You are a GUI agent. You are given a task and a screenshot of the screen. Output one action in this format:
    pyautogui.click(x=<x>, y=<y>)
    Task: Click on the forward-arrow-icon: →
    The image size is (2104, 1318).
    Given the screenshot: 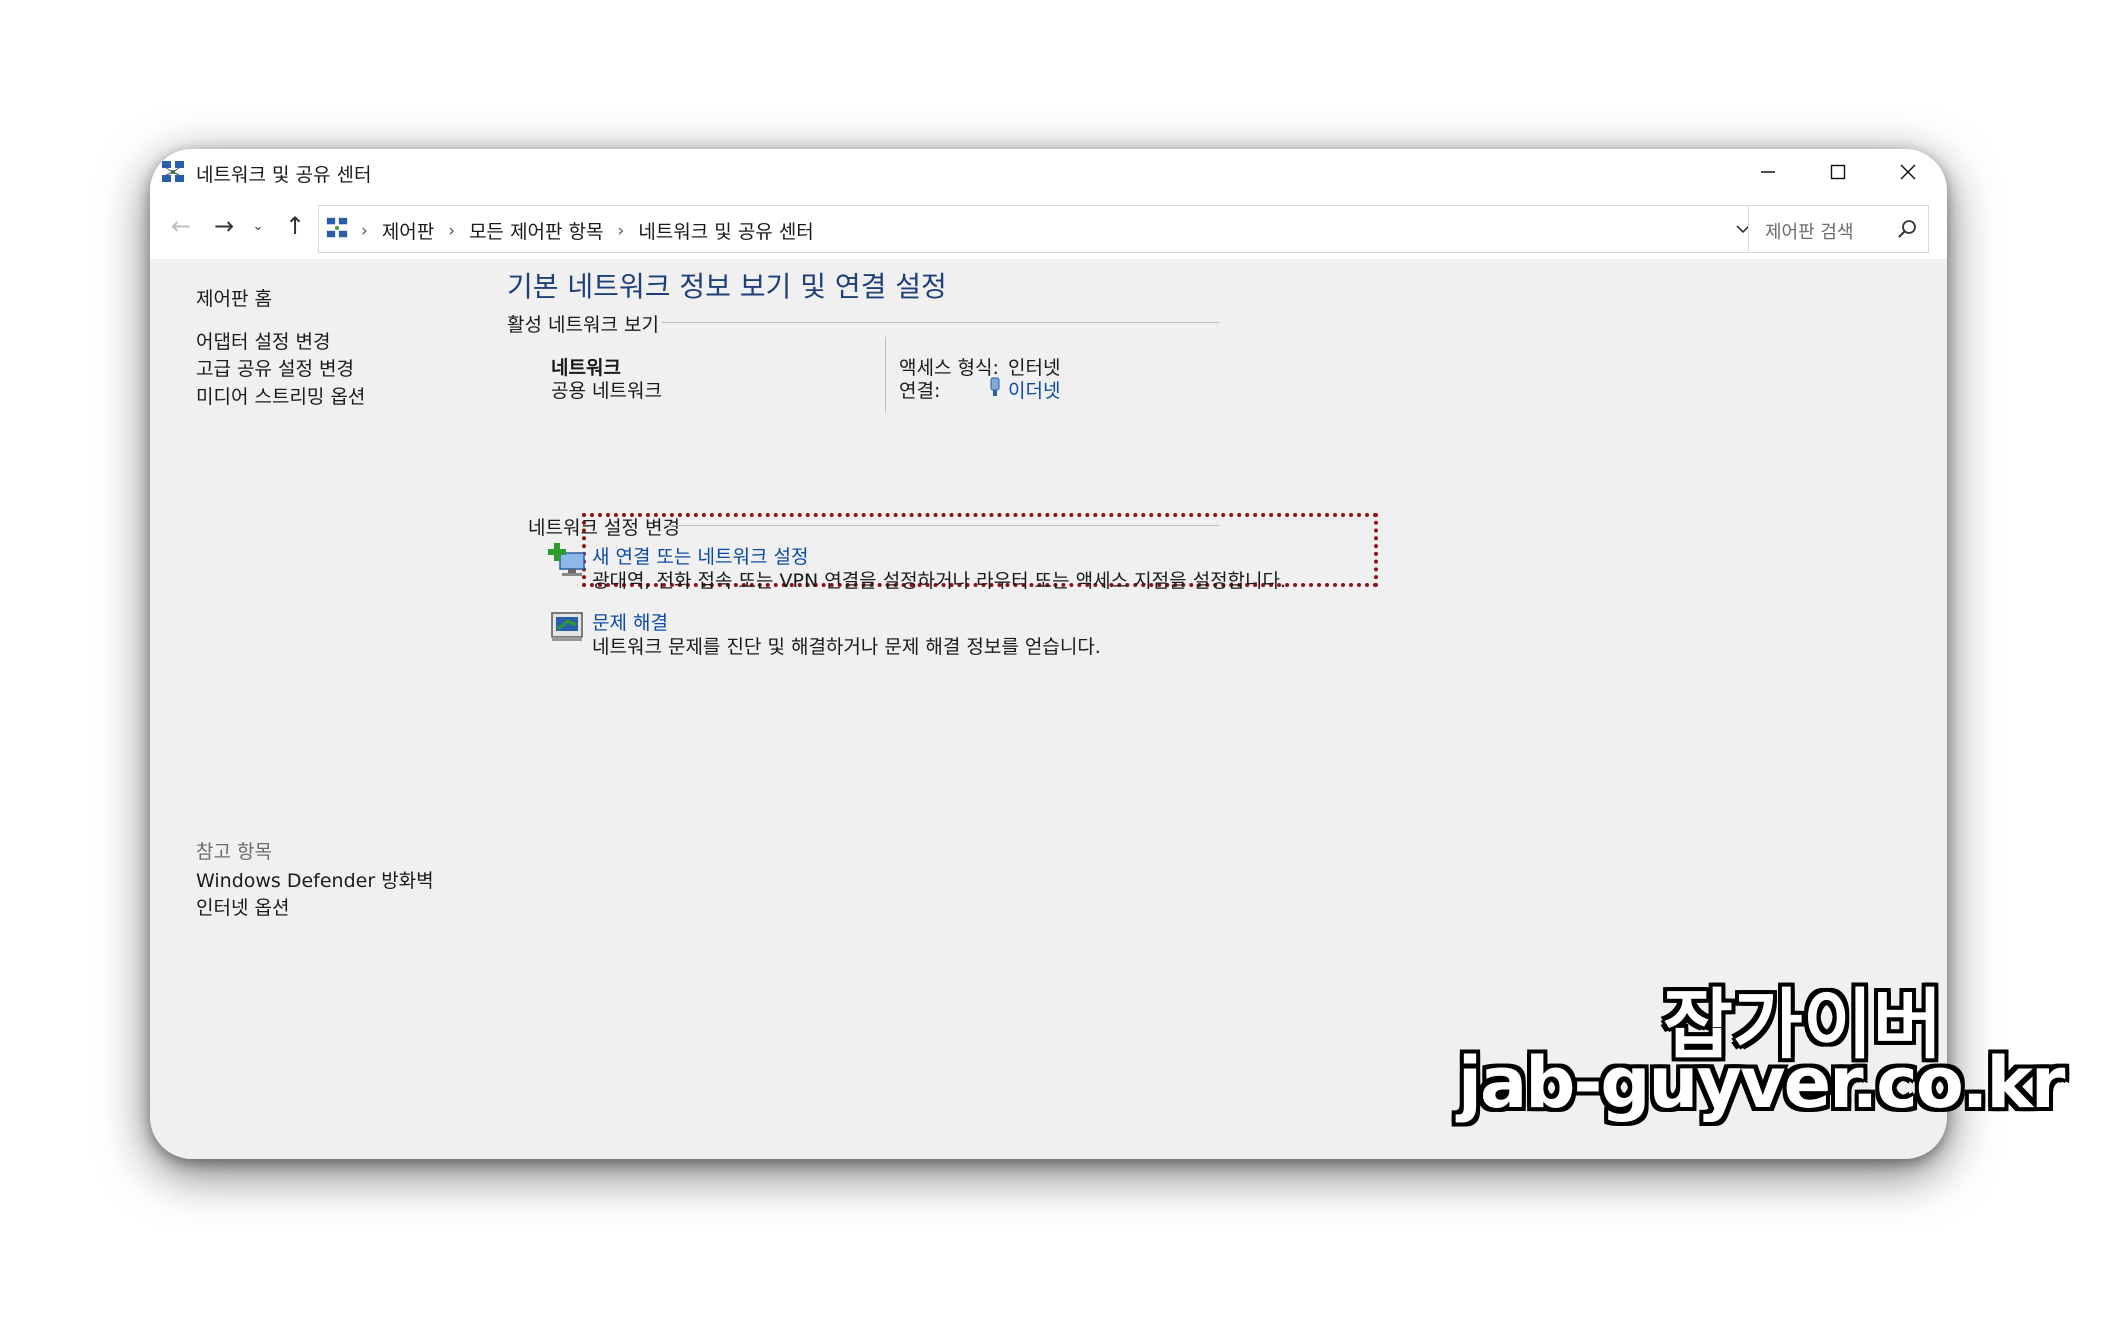 What is the action you would take?
    pyautogui.click(x=224, y=226)
    